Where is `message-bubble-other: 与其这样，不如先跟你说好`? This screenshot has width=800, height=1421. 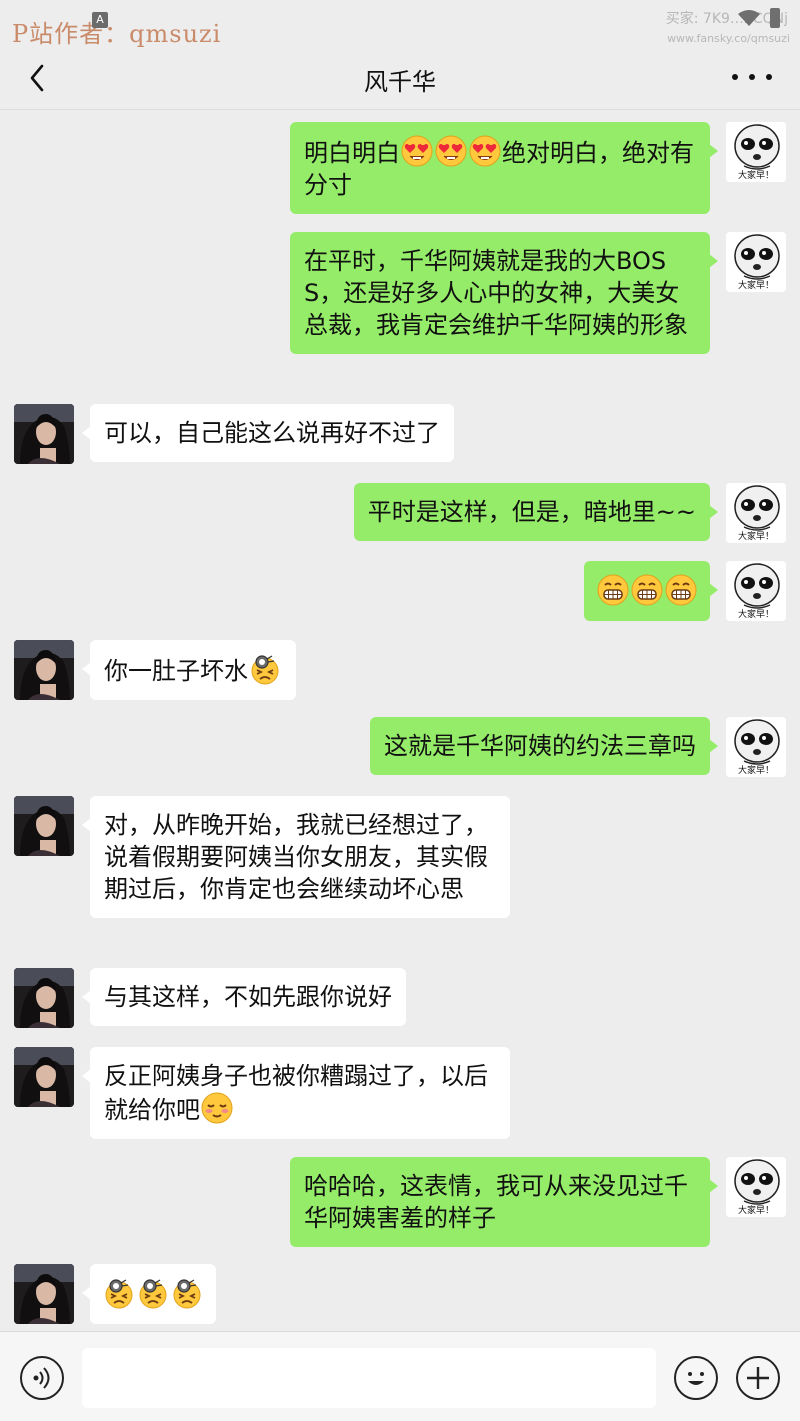 message-bubble-other: 与其这样，不如先跟你说好 is located at coordinates (244, 997).